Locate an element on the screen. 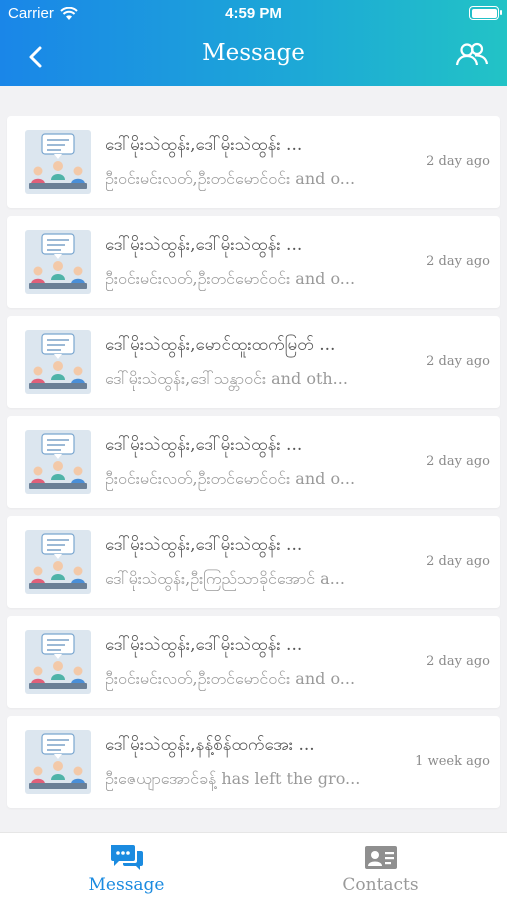 The image size is (507, 900). nav-bar: Message is located at coordinates (253, 57).